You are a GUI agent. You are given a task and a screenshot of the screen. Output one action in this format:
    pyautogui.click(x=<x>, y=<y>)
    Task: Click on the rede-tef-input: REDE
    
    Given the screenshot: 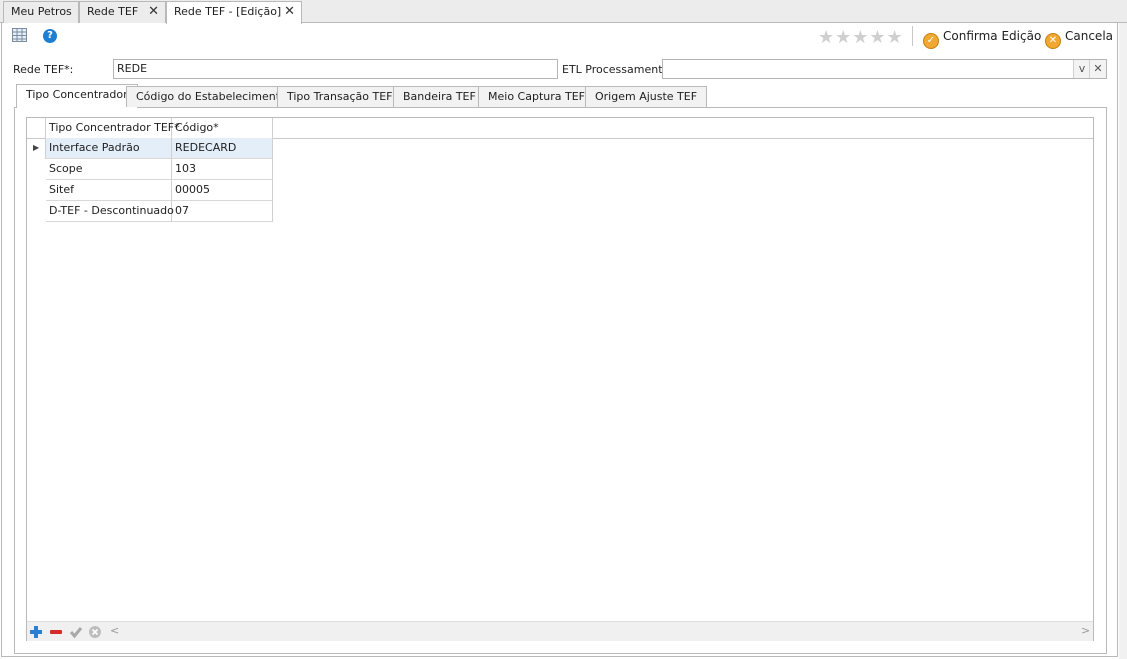 What is the action you would take?
    pyautogui.click(x=335, y=69)
    